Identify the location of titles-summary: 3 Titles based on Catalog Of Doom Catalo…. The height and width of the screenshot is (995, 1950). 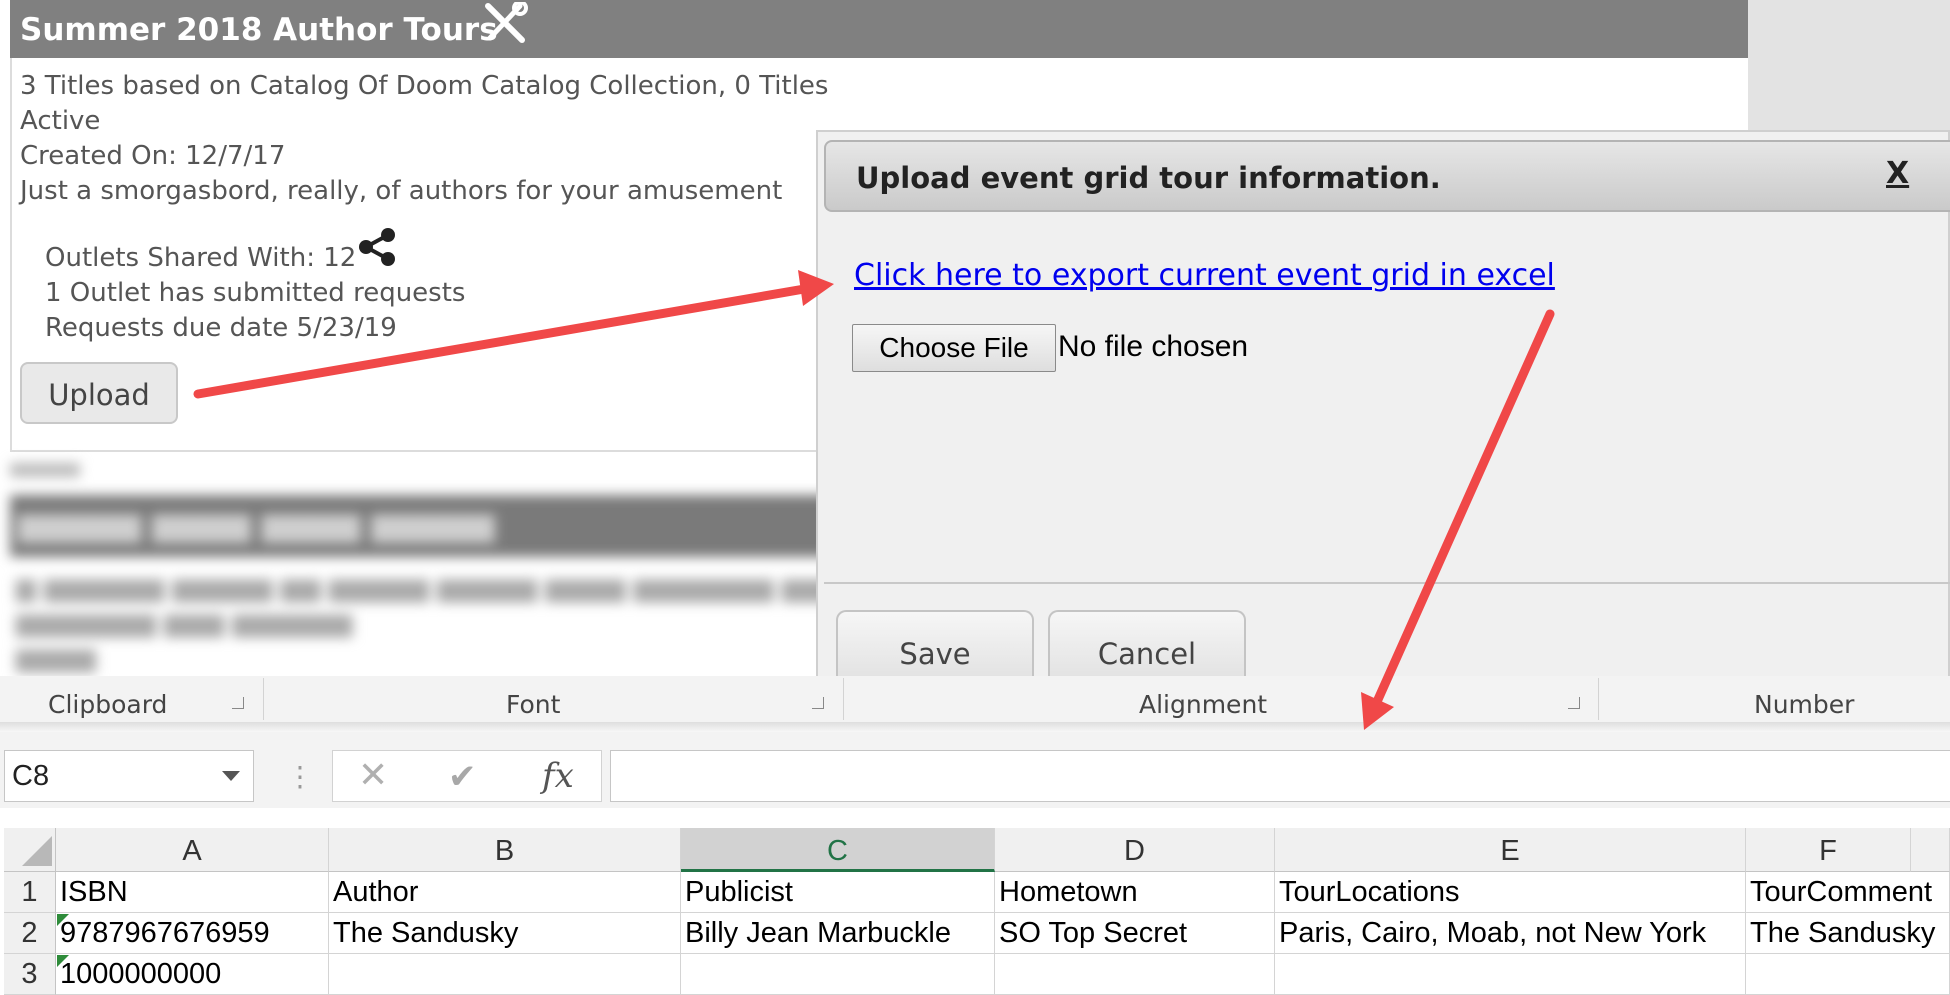
(424, 86).